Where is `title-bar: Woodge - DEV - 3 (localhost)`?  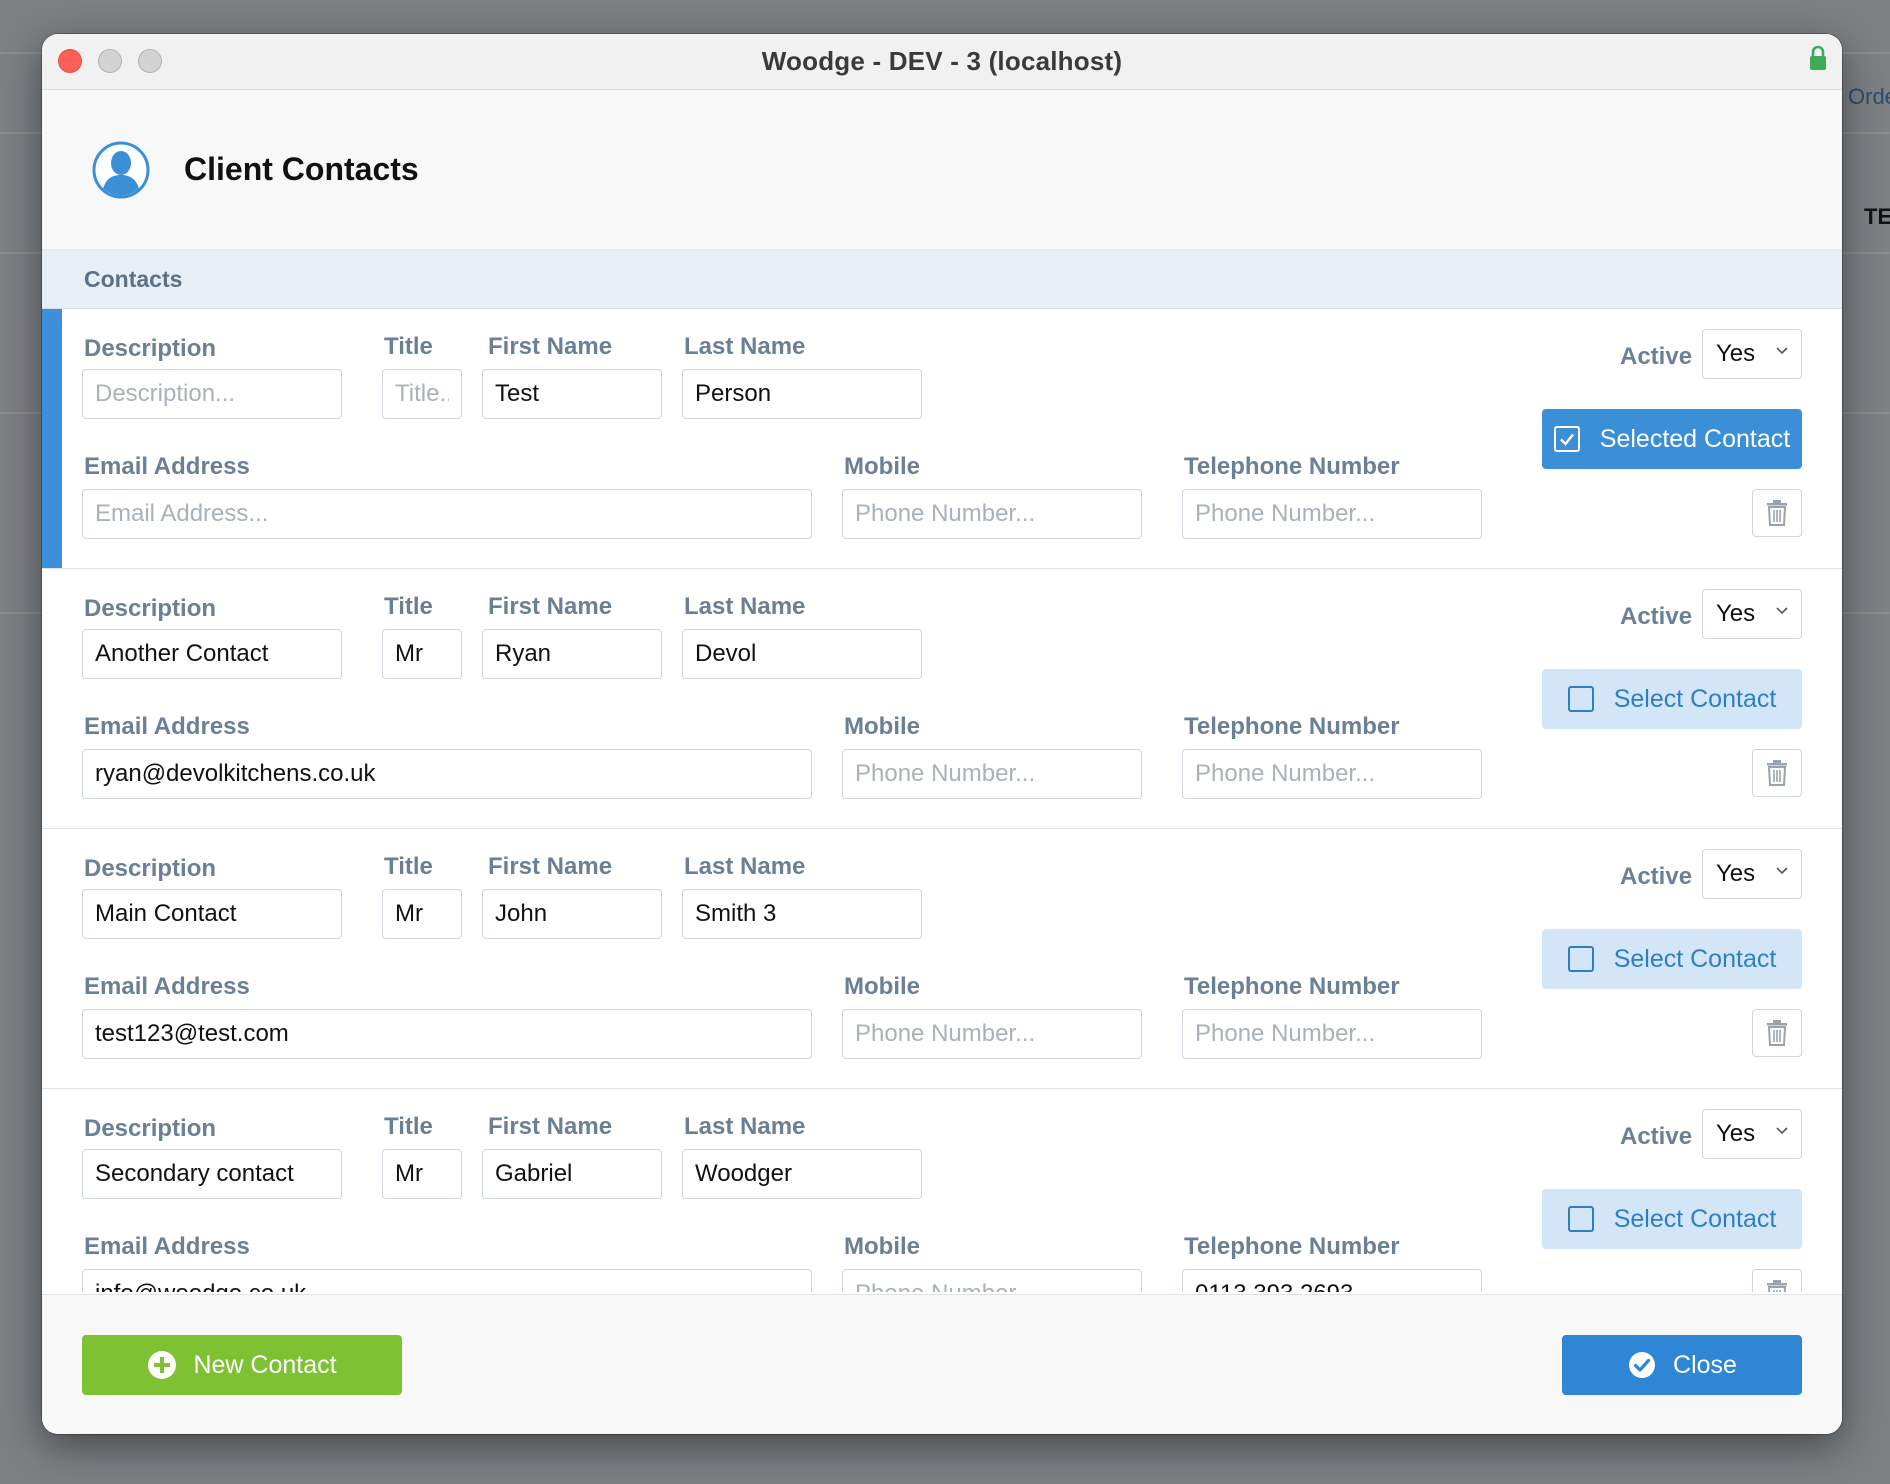
title-bar: Woodge - DEV - 3 (localhost) is located at coordinates (942, 62).